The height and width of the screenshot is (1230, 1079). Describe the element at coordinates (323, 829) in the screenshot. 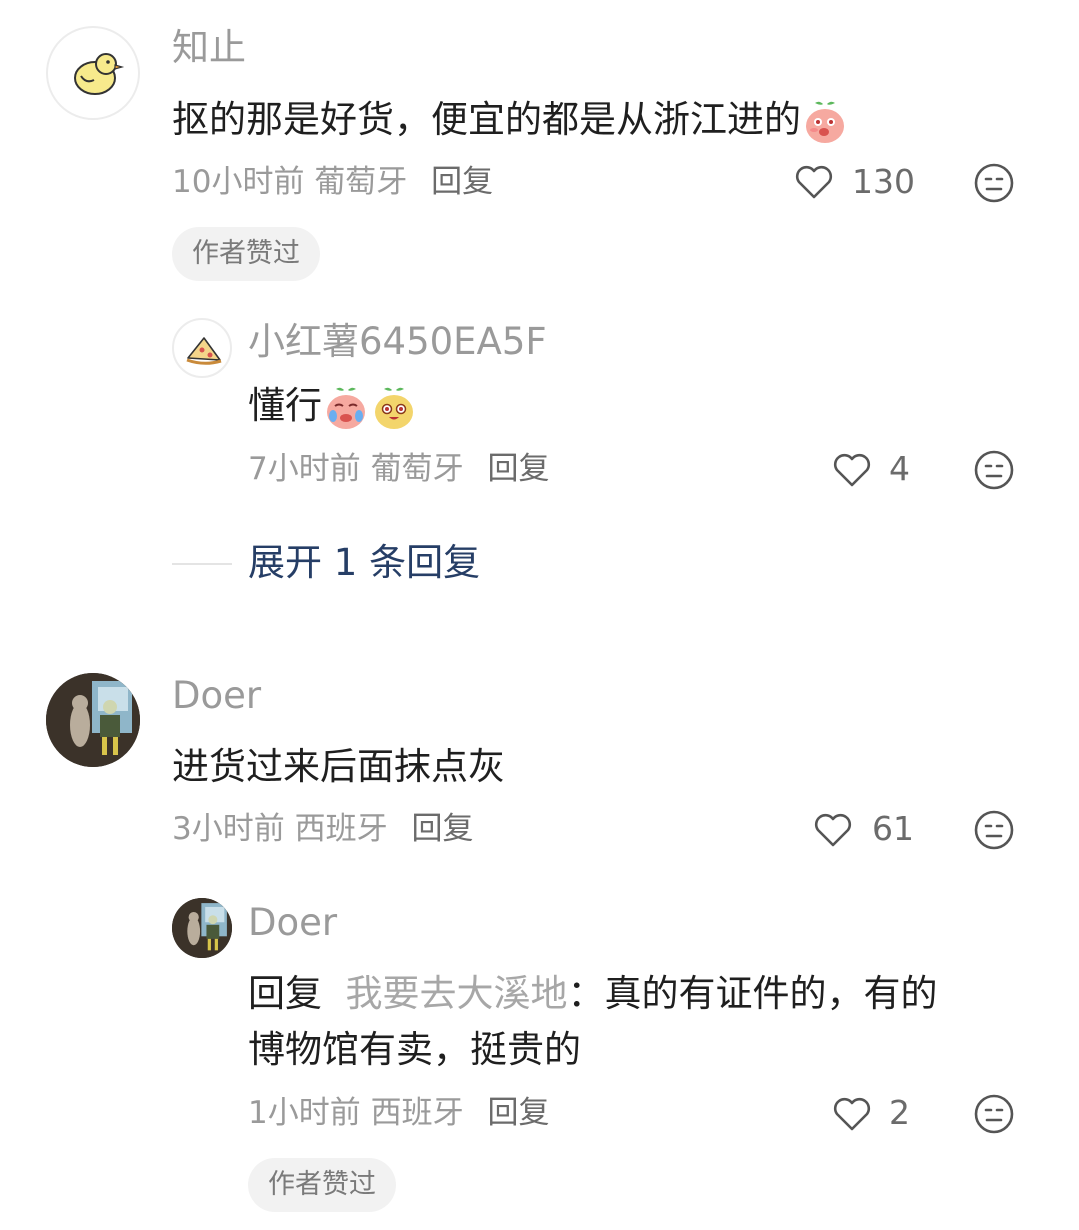

I see `comment-meta: 3小时前 西班牙 回复` at that location.